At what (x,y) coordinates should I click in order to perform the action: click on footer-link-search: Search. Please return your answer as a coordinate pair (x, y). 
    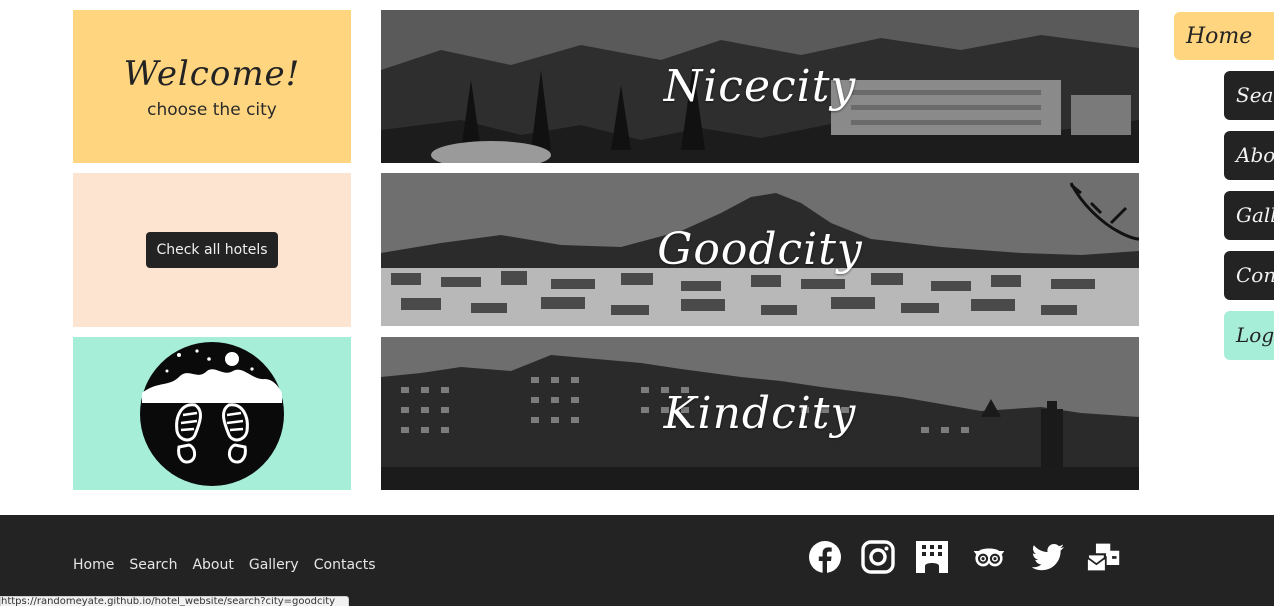
    Looking at the image, I should click on (153, 565).